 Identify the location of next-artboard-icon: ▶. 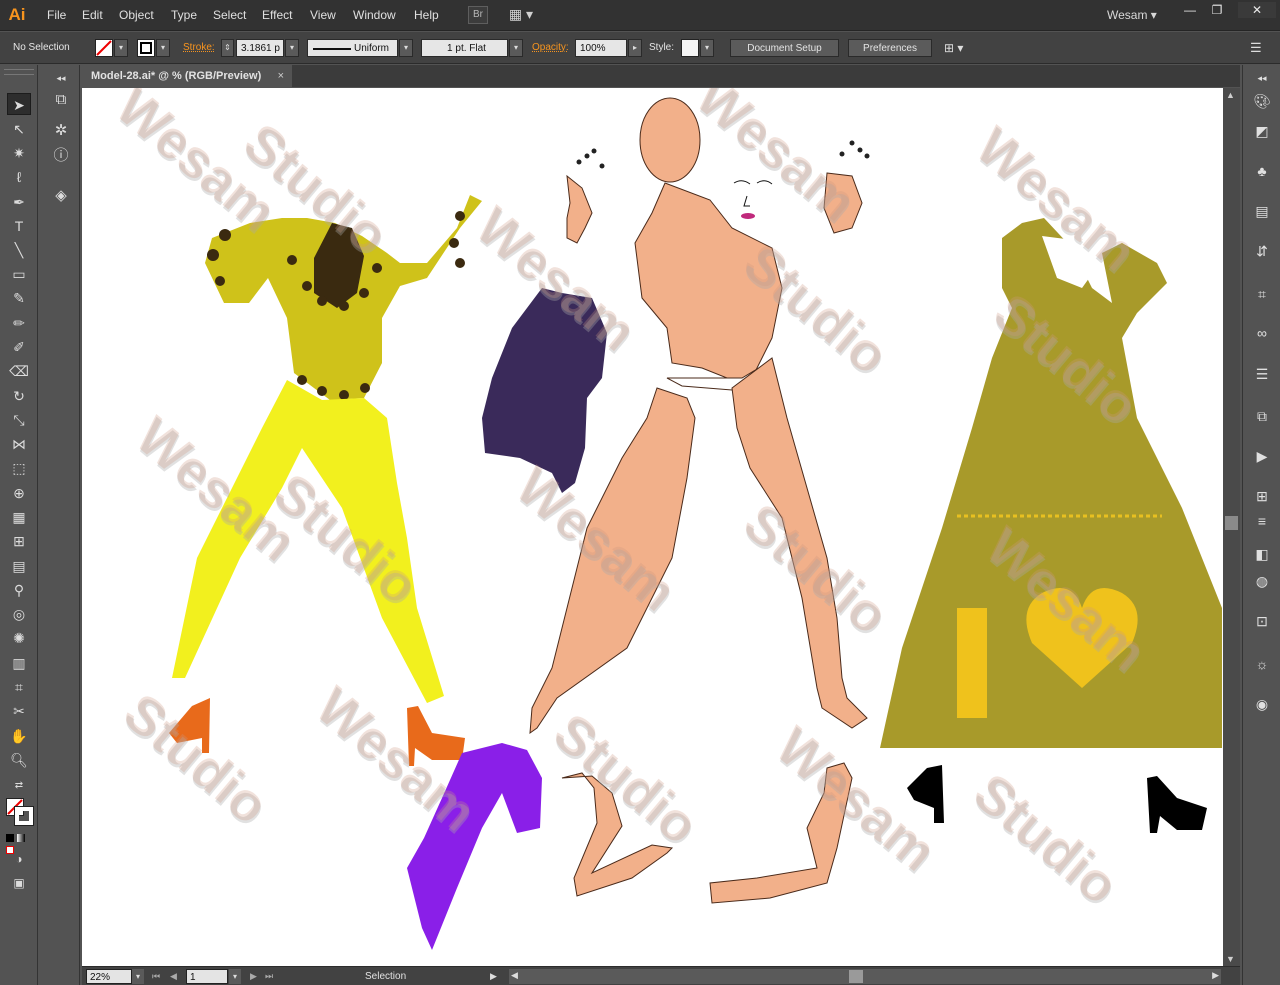
(253, 976).